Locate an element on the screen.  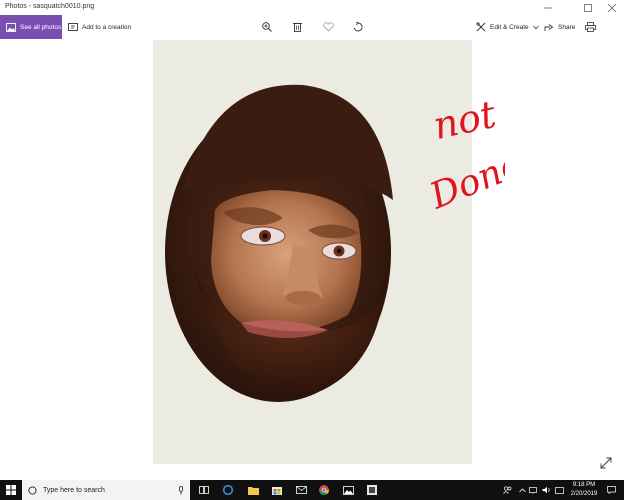
add-creation-icon is located at coordinates (73, 26).